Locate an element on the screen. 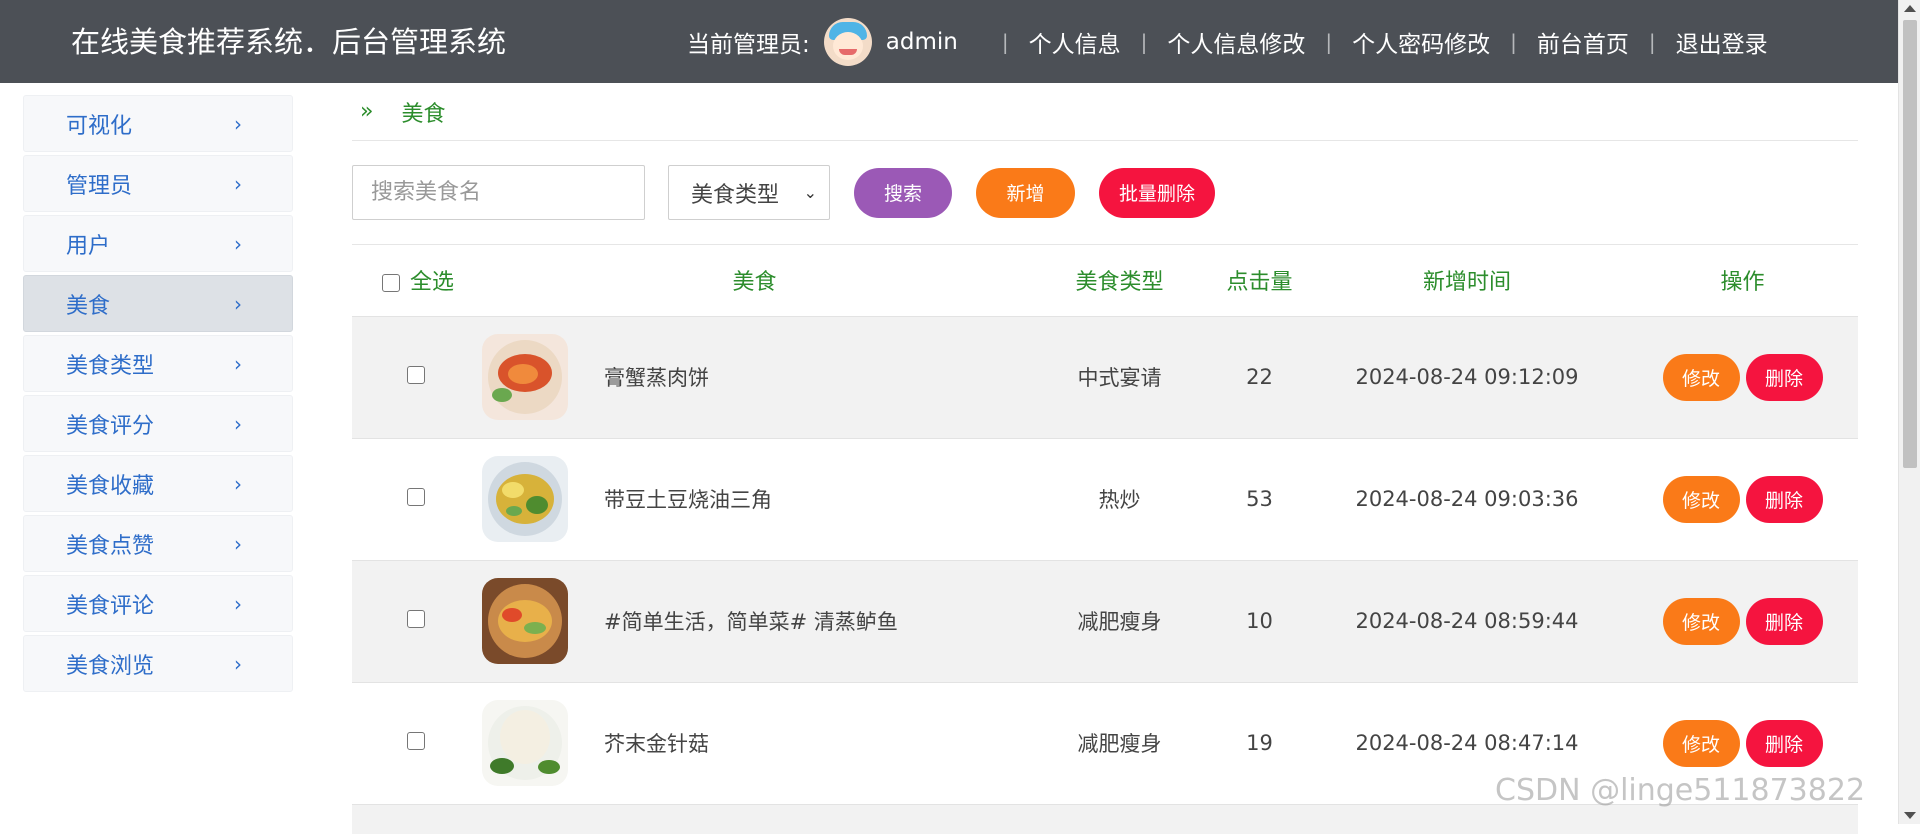 The height and width of the screenshot is (834, 1920). sidebar-item-label: 美食收藏 is located at coordinates (110, 486).